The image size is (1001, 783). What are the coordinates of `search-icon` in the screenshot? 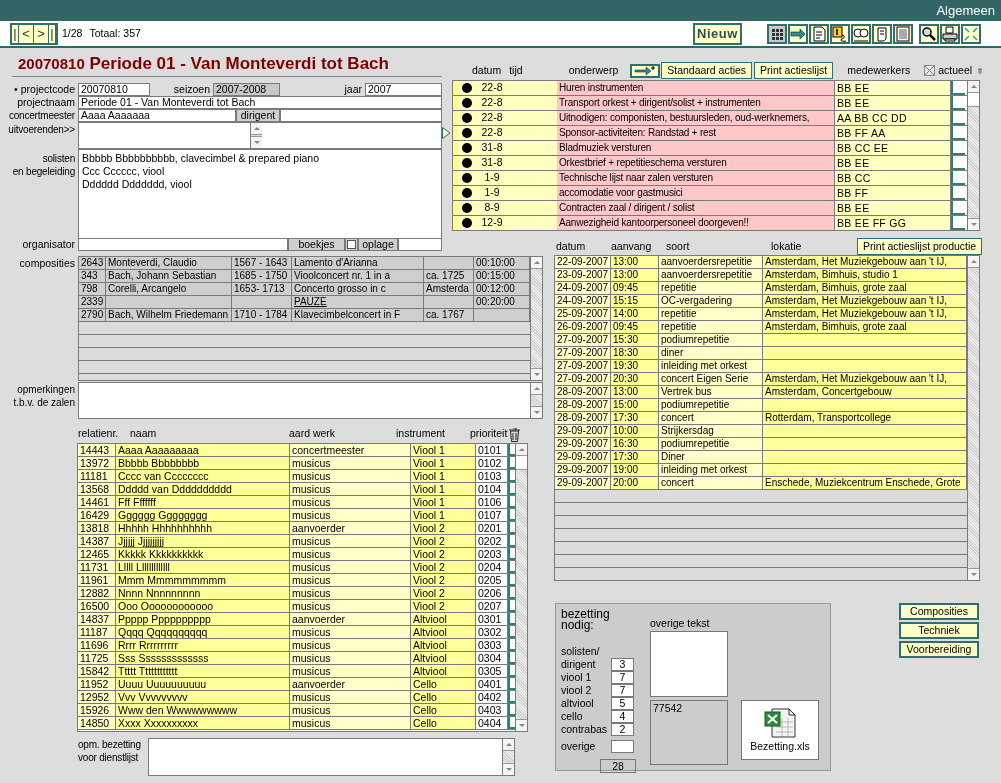 It's located at (929, 33).